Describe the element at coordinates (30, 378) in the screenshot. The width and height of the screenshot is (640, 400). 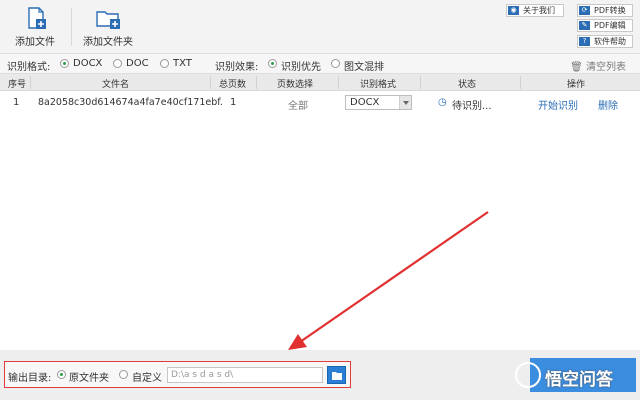
I see `output-label: 输出目录:` at that location.